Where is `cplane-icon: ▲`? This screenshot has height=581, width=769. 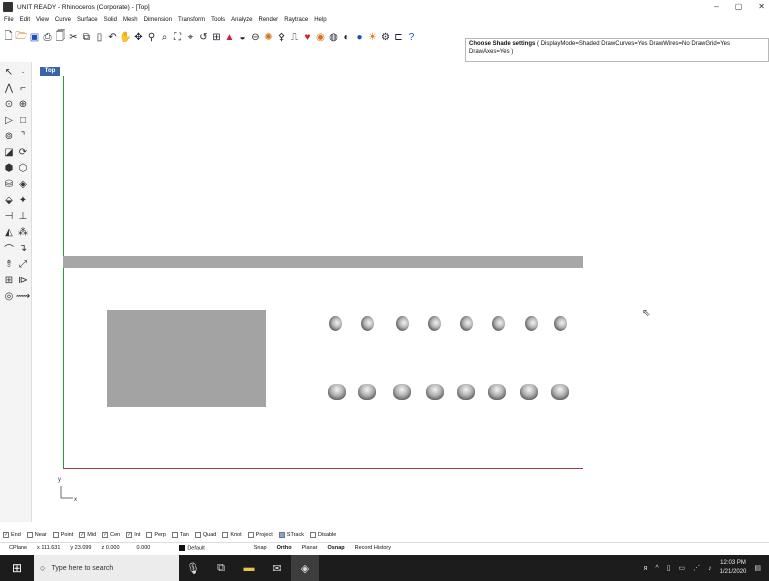
cplane-icon: ▲ is located at coordinates (229, 37).